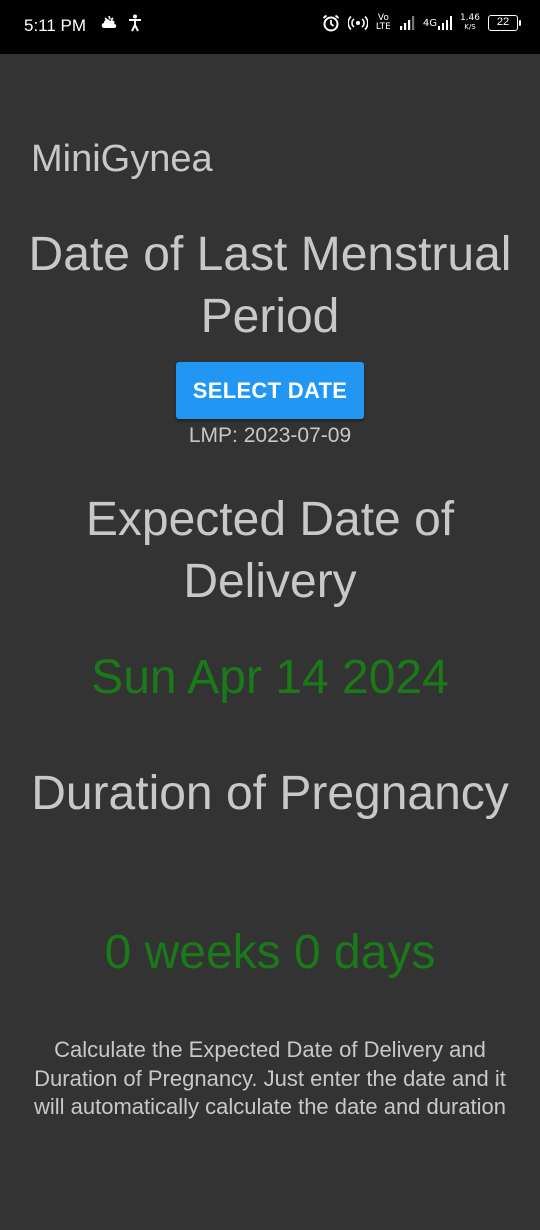 This screenshot has height=1230, width=540. Describe the element at coordinates (135, 23) in the screenshot. I see `accessibility-icon` at that location.